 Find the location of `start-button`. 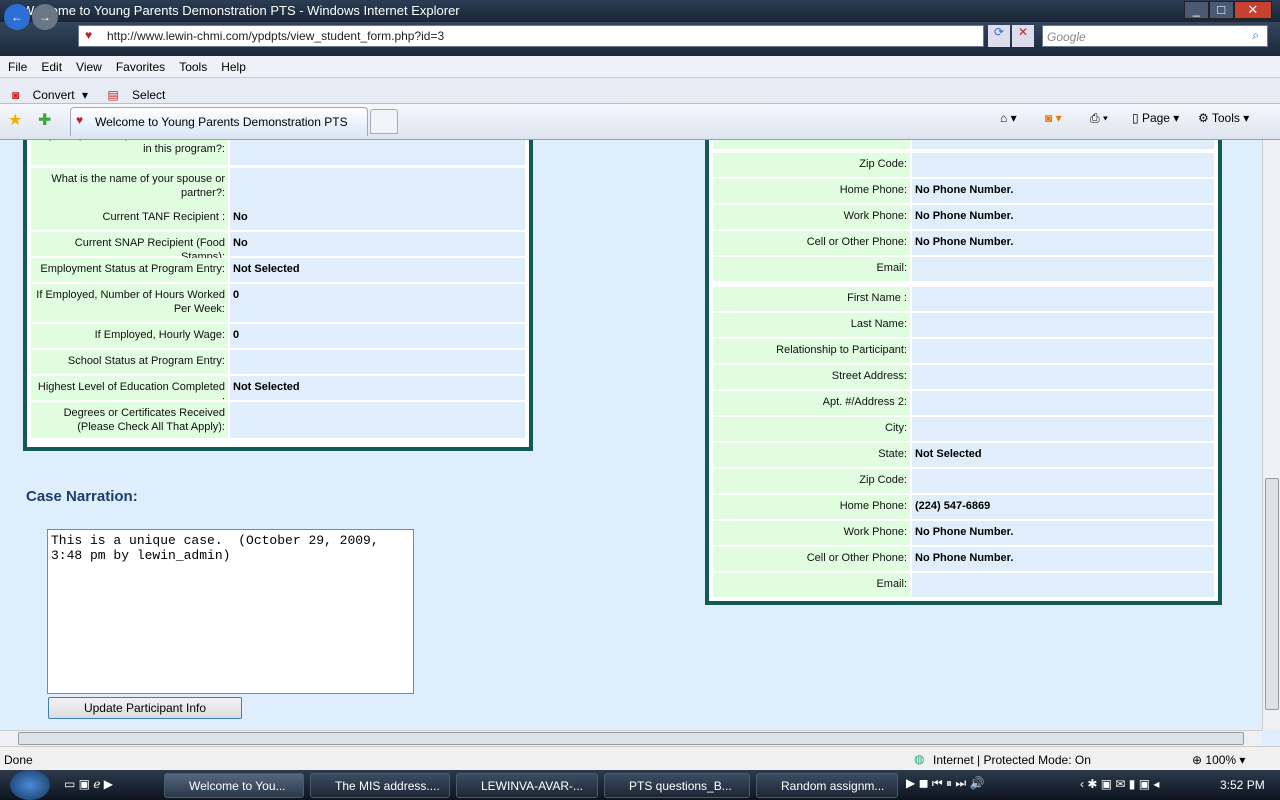

start-button is located at coordinates (30, 785).